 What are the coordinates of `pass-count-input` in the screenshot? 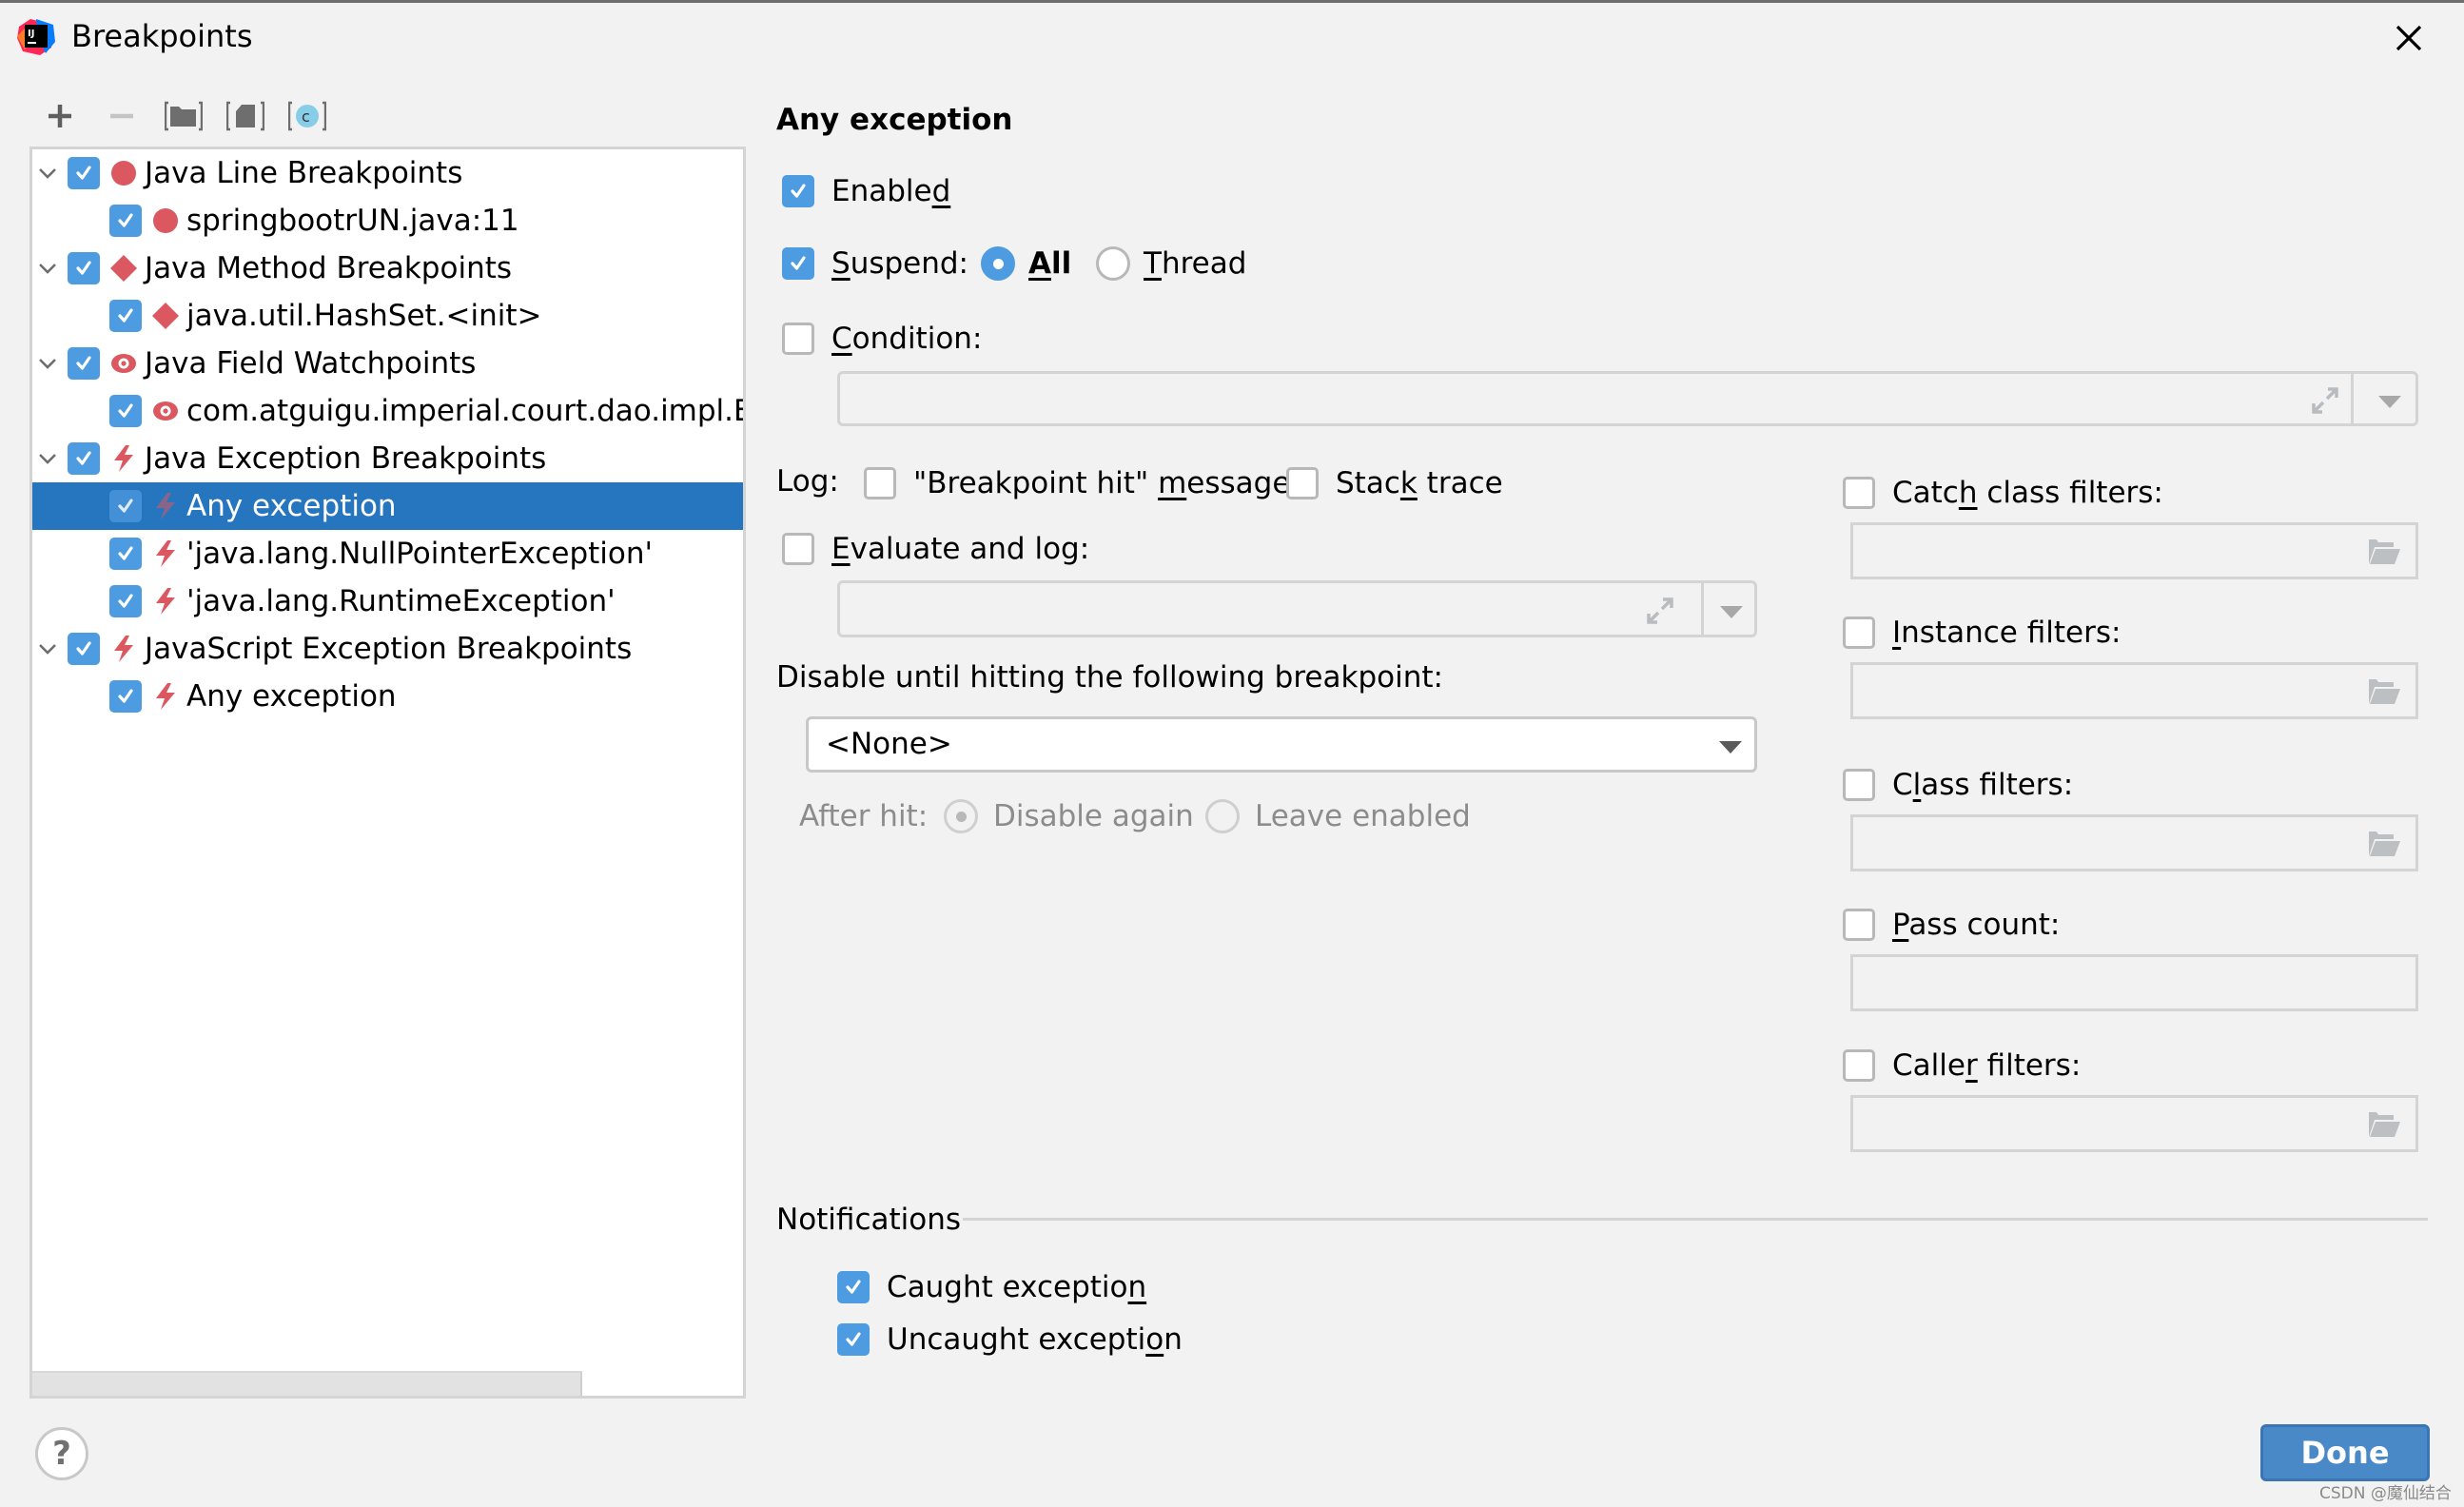 It's located at (2134, 982).